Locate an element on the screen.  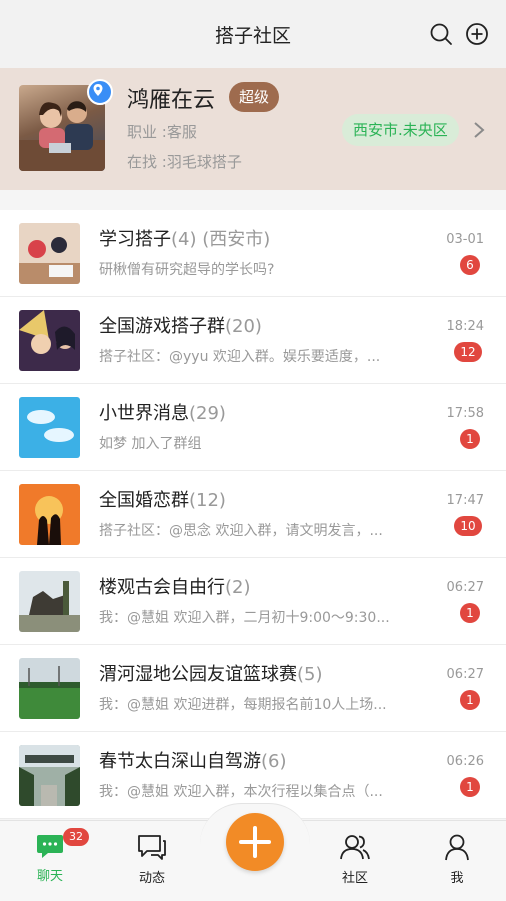
chat-time: 06:26 is located at coordinates (465, 761).